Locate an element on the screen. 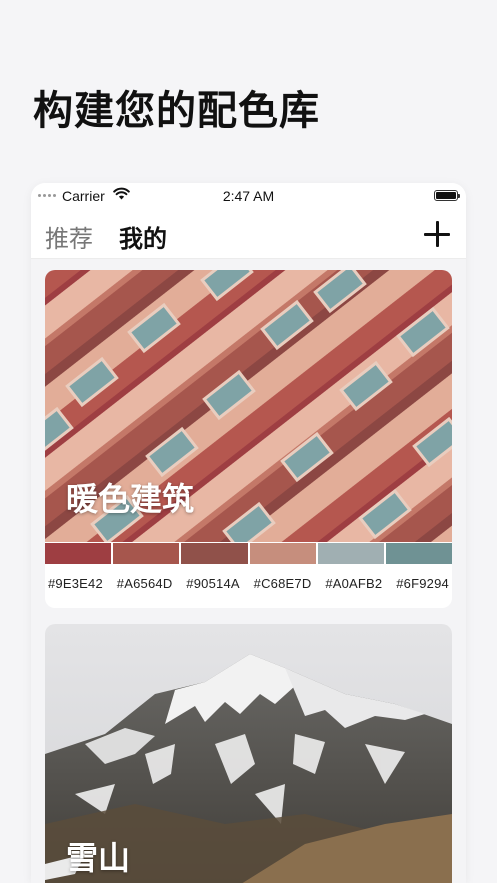  status-bar: Carrier 2:47 AM is located at coordinates (248, 196).